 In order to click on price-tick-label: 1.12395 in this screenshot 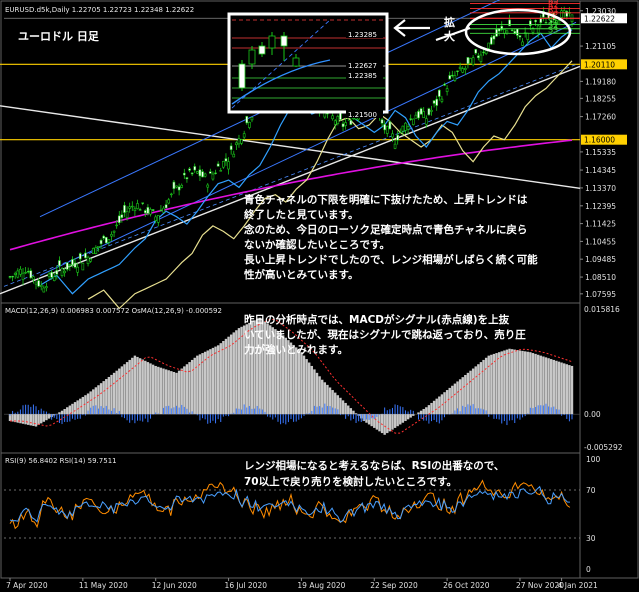, I will do `click(600, 206)`.